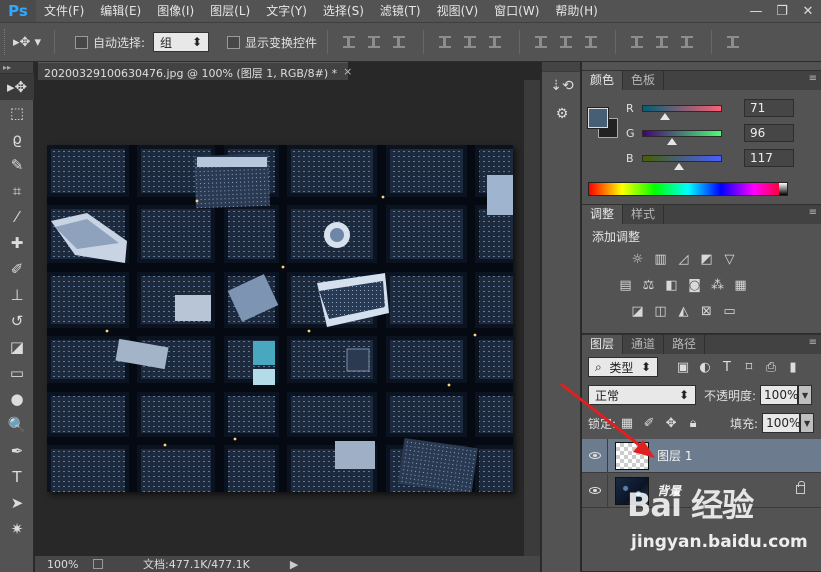 This screenshot has height=572, width=821. Describe the element at coordinates (706, 259) in the screenshot. I see `exposure-icon: ◩` at that location.